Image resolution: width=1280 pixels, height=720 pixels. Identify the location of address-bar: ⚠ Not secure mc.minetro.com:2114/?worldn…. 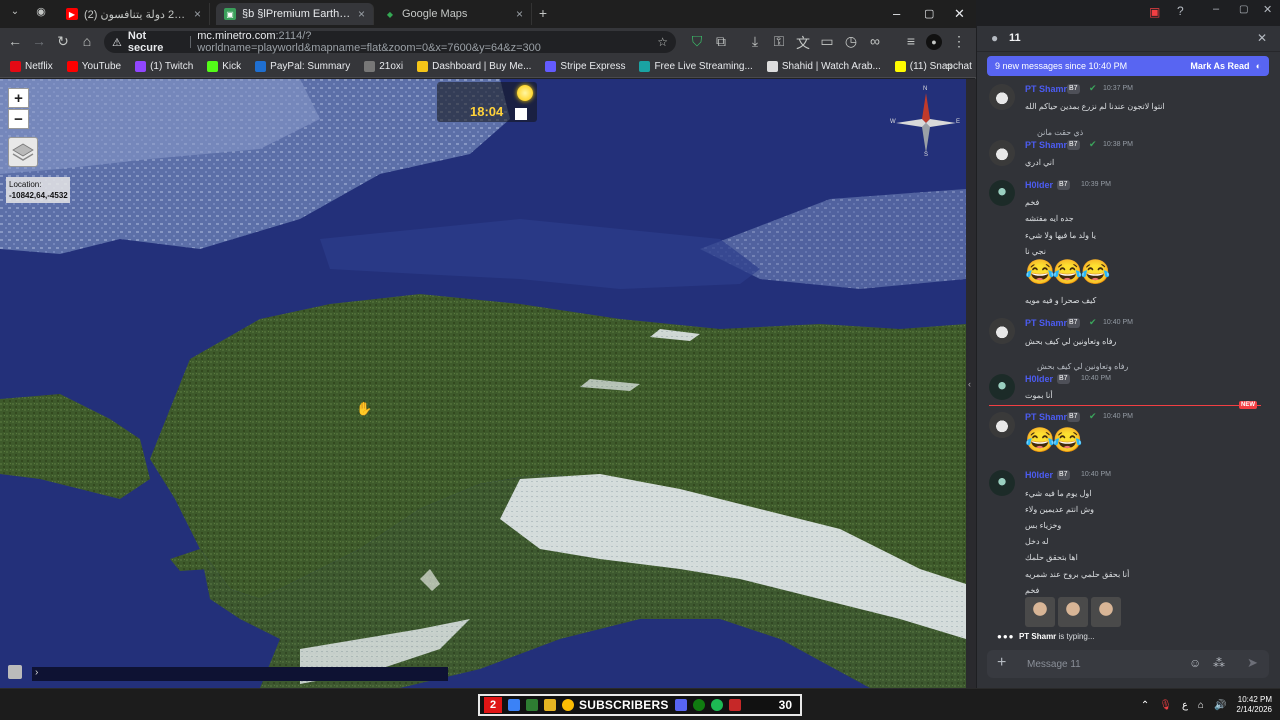
(390, 42).